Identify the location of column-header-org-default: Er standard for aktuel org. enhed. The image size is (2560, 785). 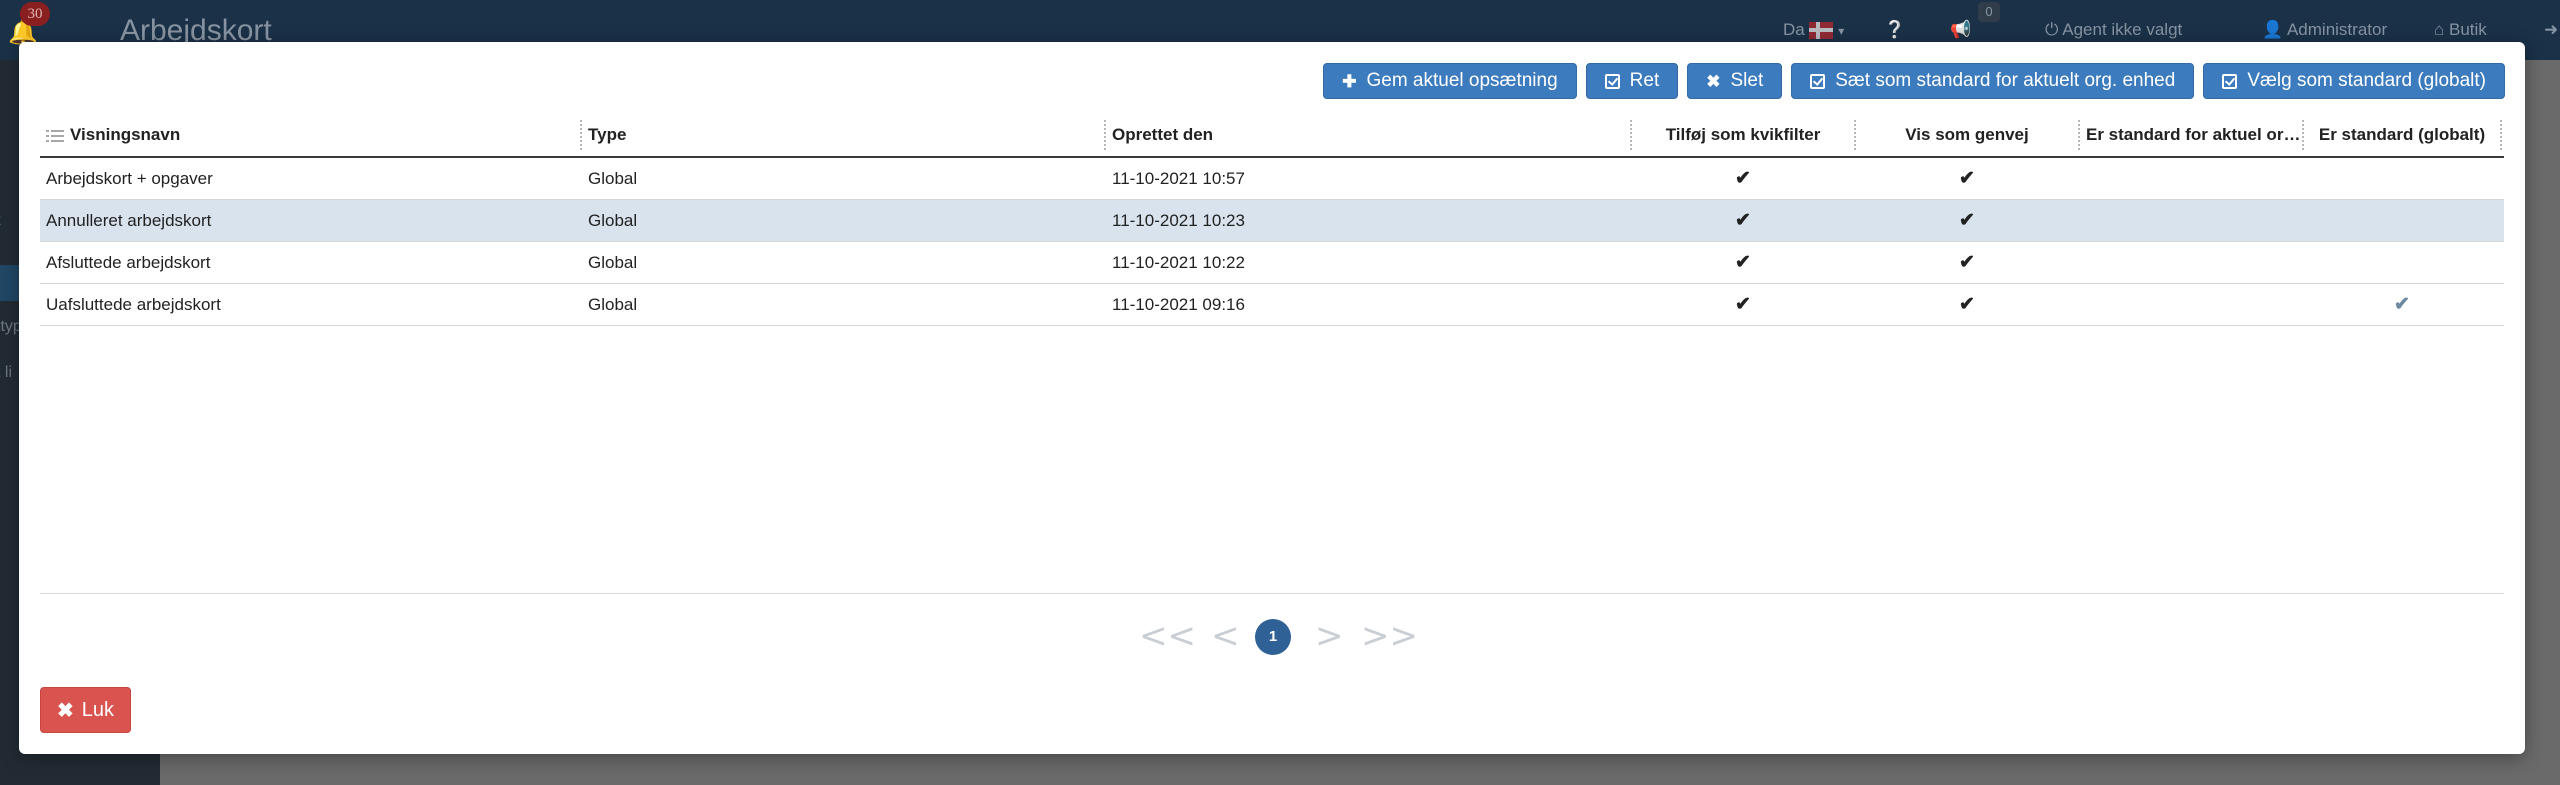
(2191, 135).